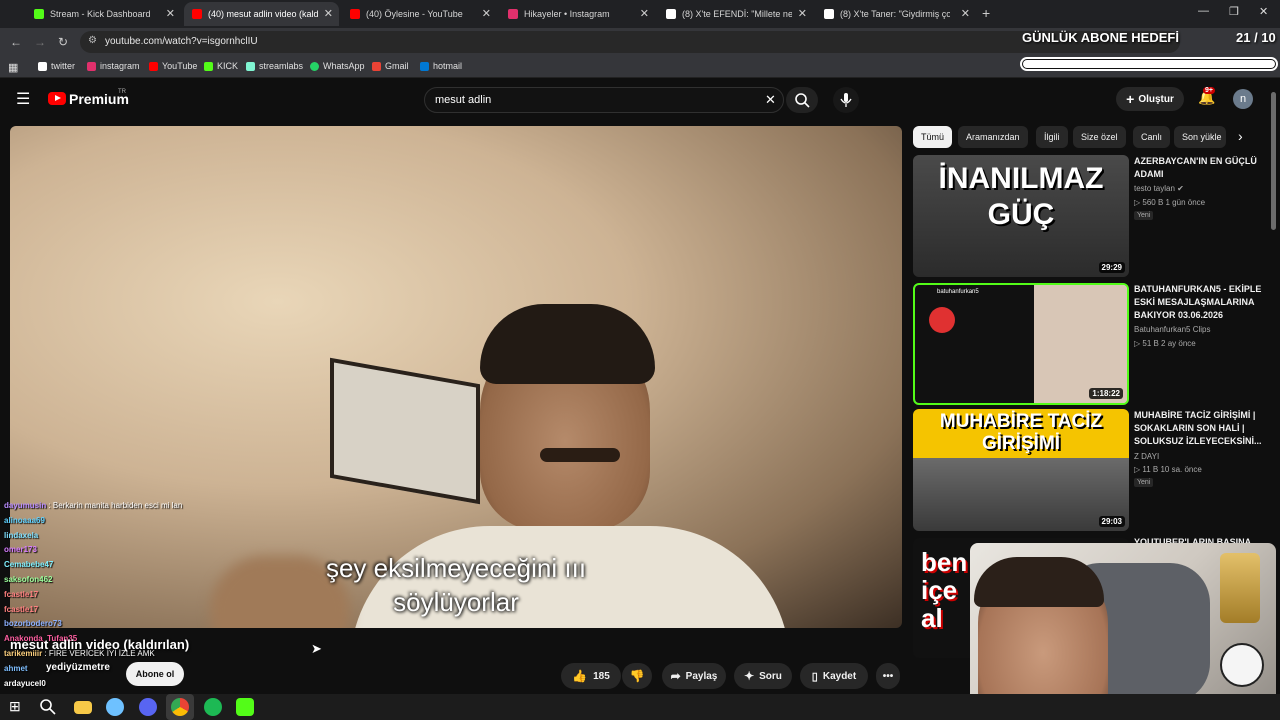  I want to click on tab-title: (8) X'te Taner: "Giydirmiş çocuğ, so click(895, 14).